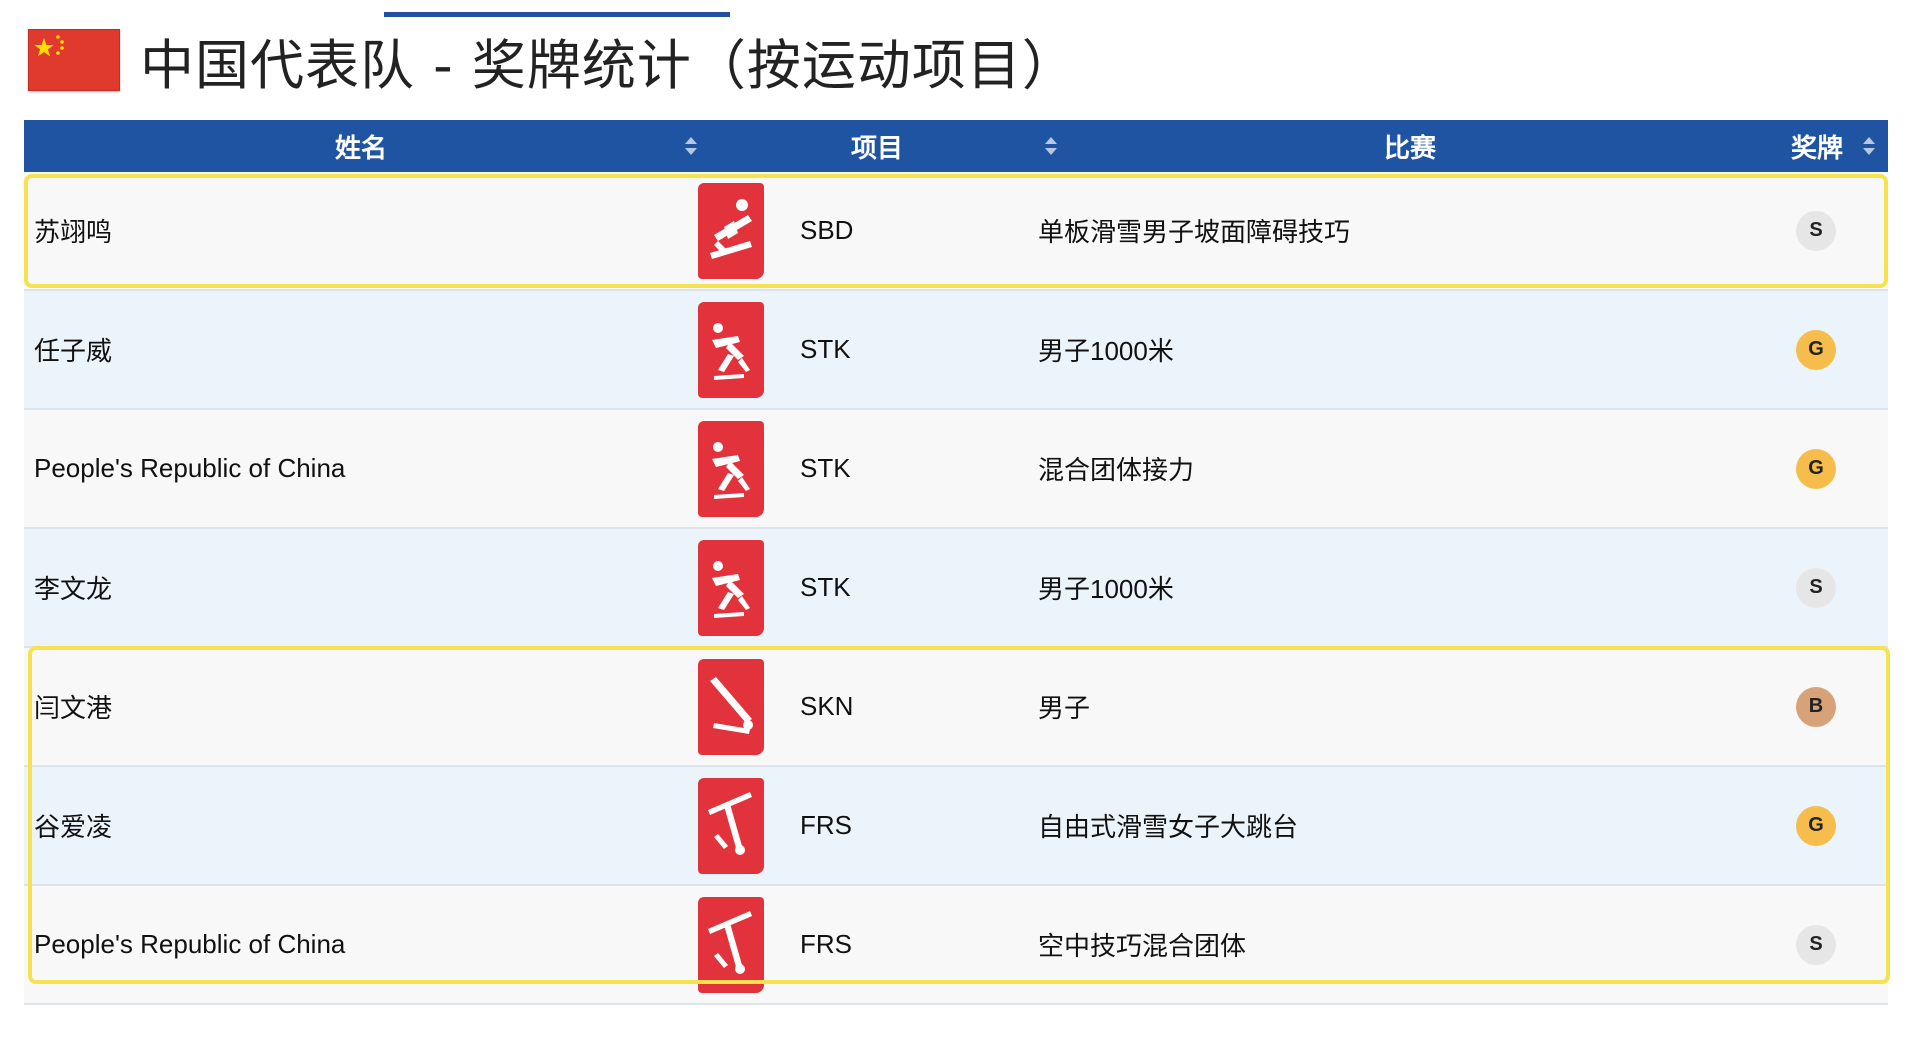  I want to click on table-row: 苏翊鸣 SBD 单板滑雪男子坡面障碍技巧 S, so click(956, 231).